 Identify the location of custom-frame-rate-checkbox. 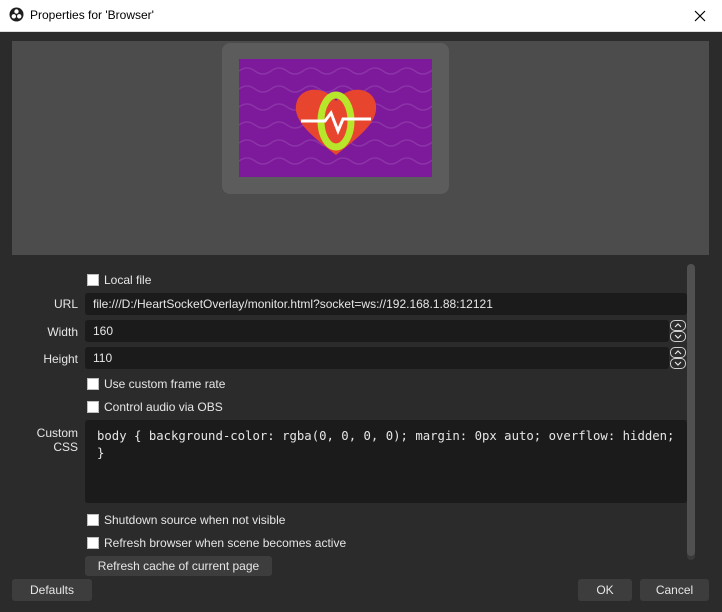
(93, 384).